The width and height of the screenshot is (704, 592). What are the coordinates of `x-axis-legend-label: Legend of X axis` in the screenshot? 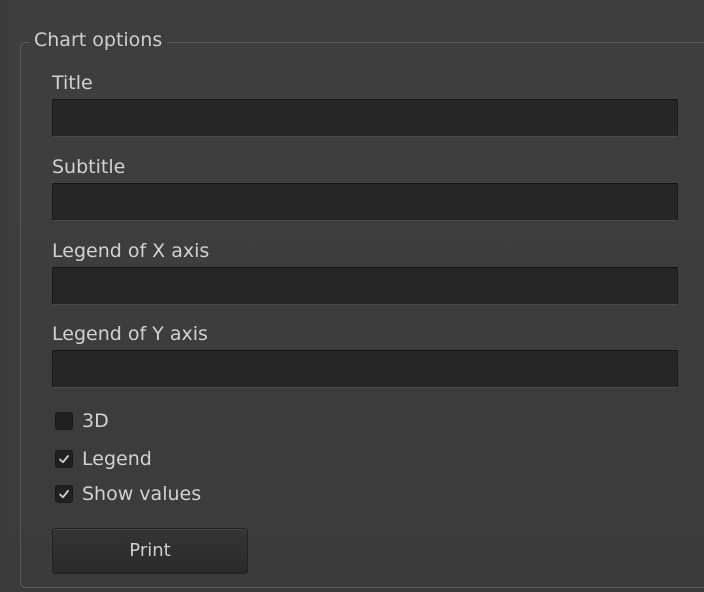 It's located at (131, 251).